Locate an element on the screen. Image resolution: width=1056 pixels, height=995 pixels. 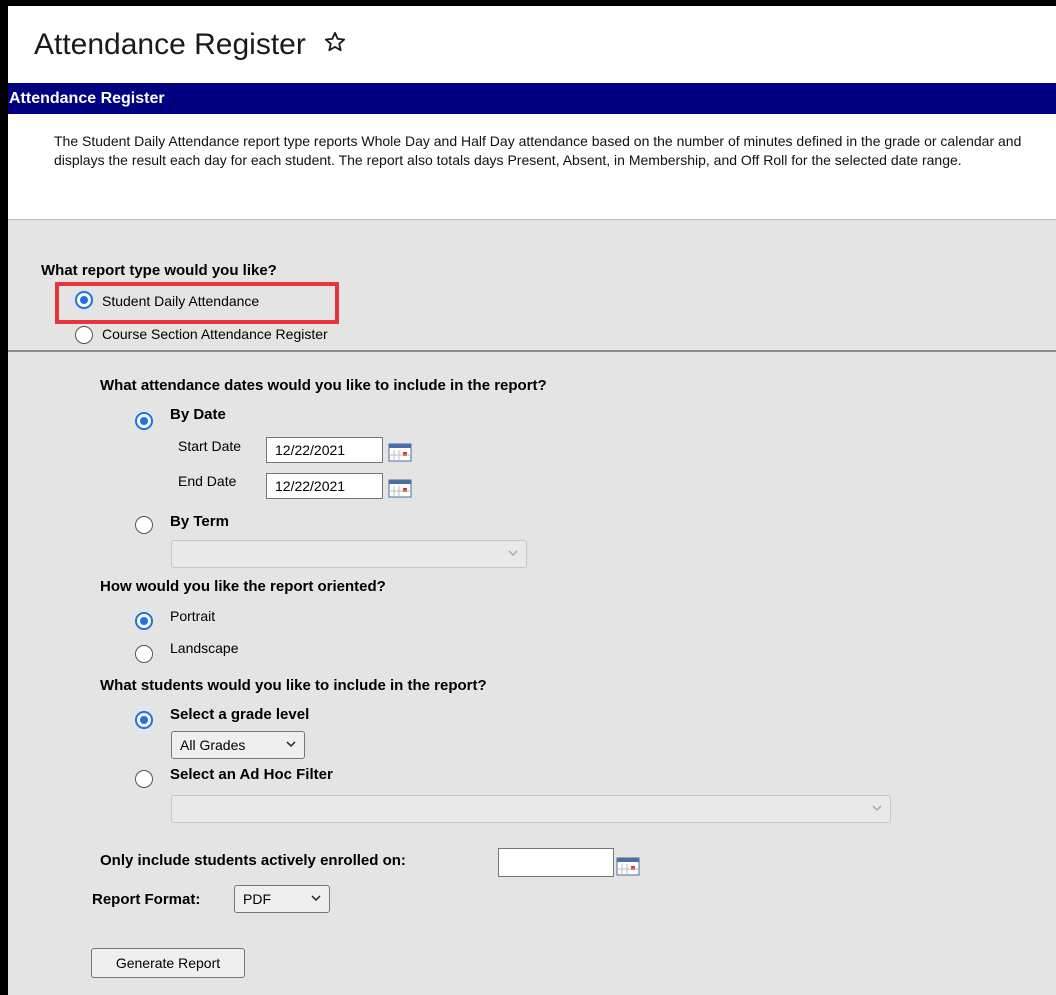
section-banner: Attendance Register is located at coordinates (532, 98).